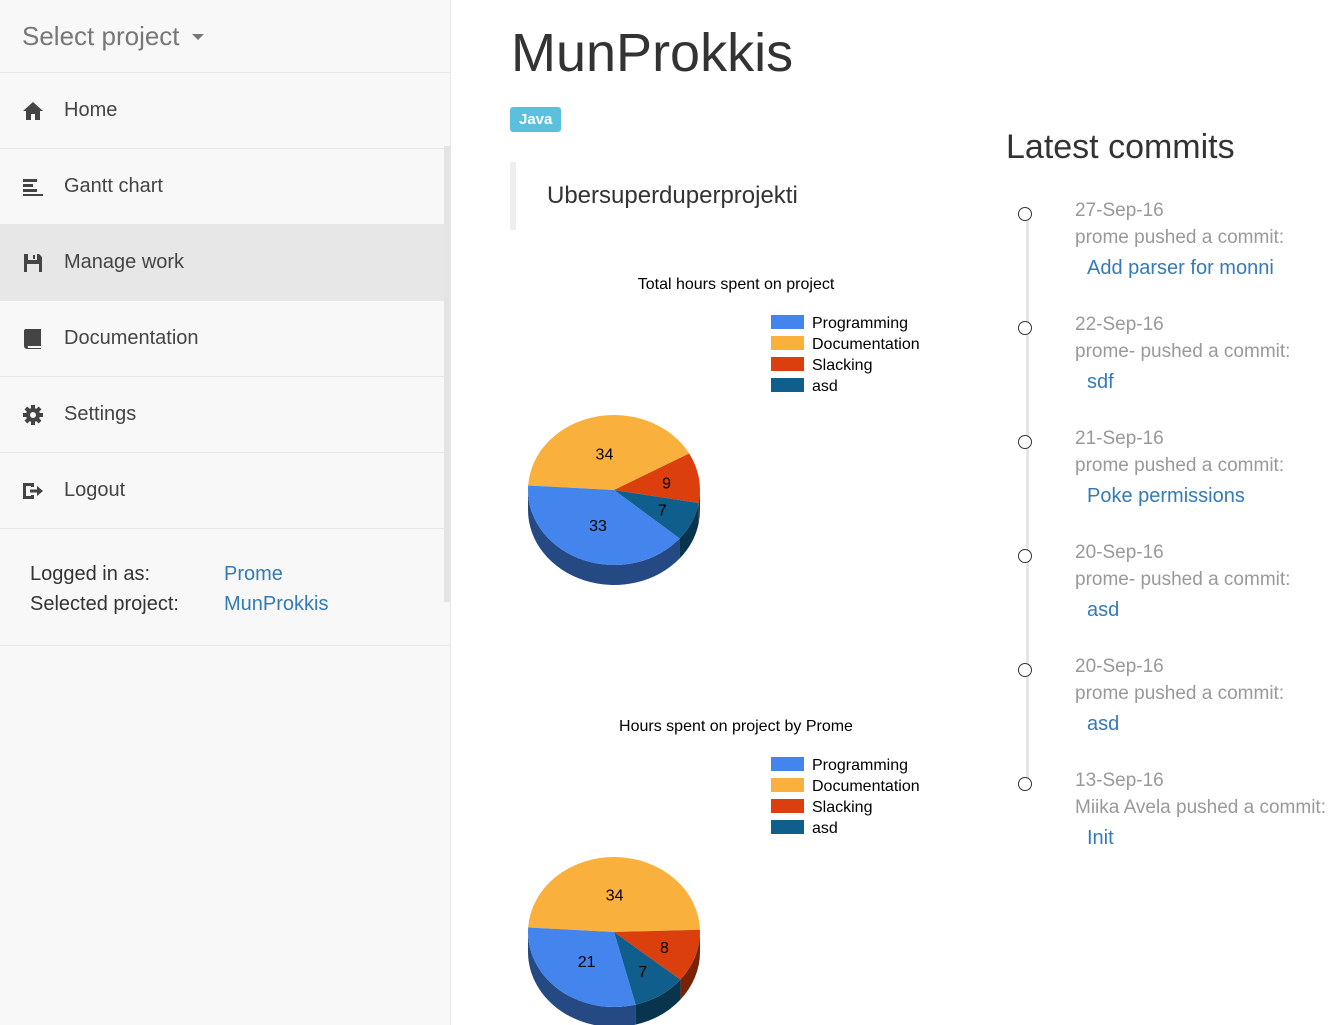  What do you see at coordinates (225, 263) in the screenshot?
I see `sidebar-item-manage-work: Manage work` at bounding box center [225, 263].